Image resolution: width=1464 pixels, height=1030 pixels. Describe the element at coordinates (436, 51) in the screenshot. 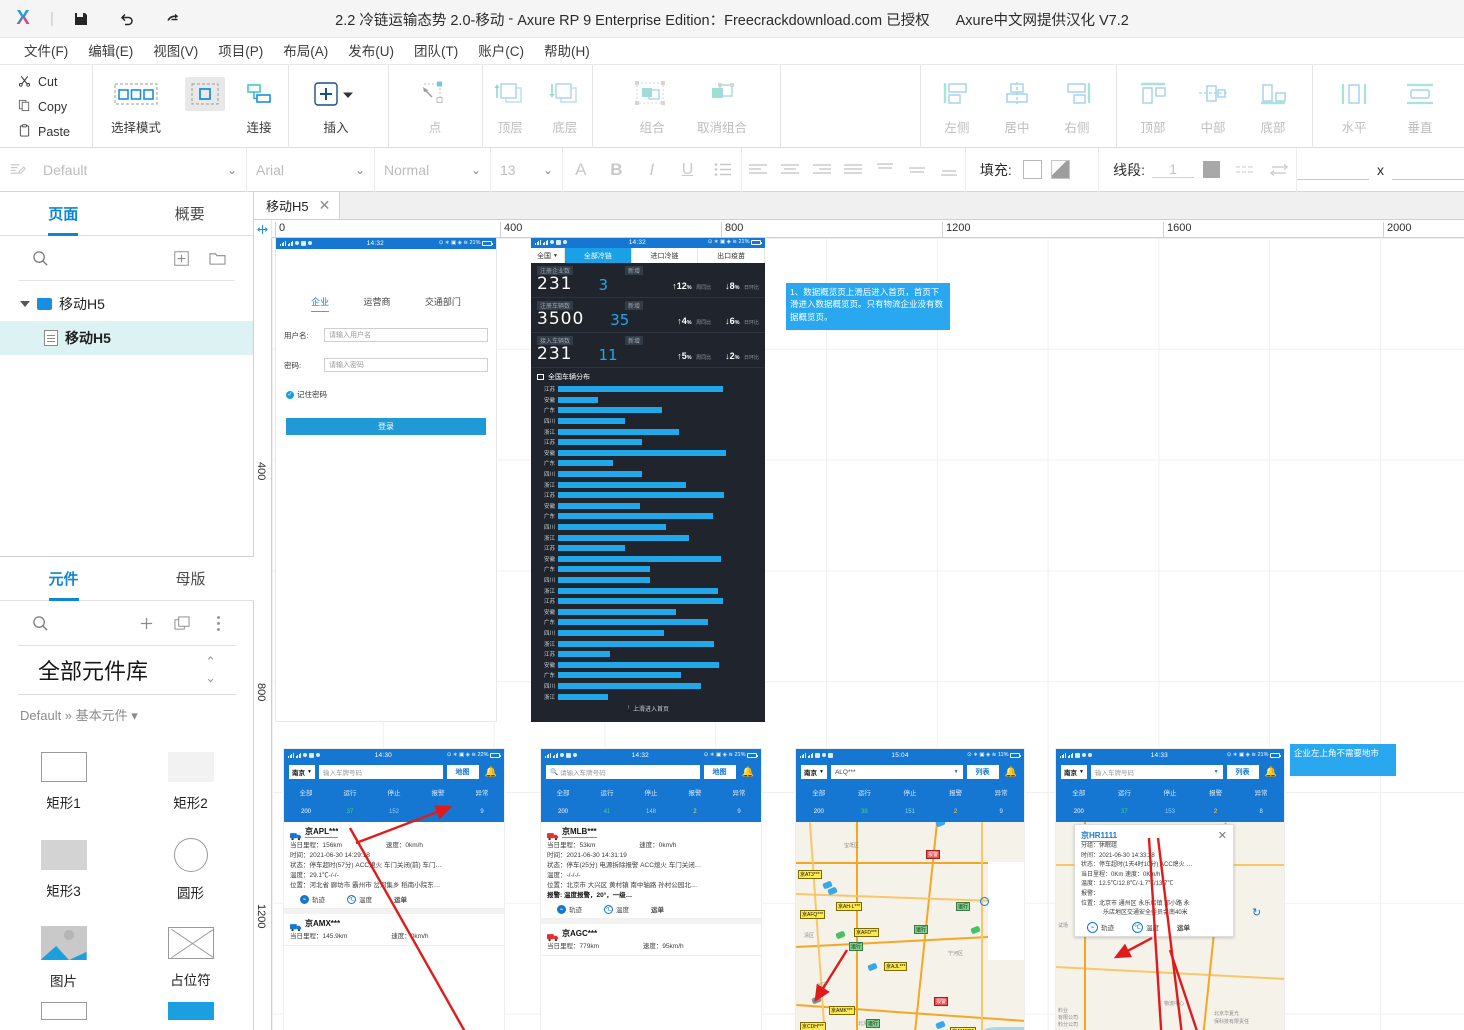

I see `menu-team: 团队(T)` at that location.